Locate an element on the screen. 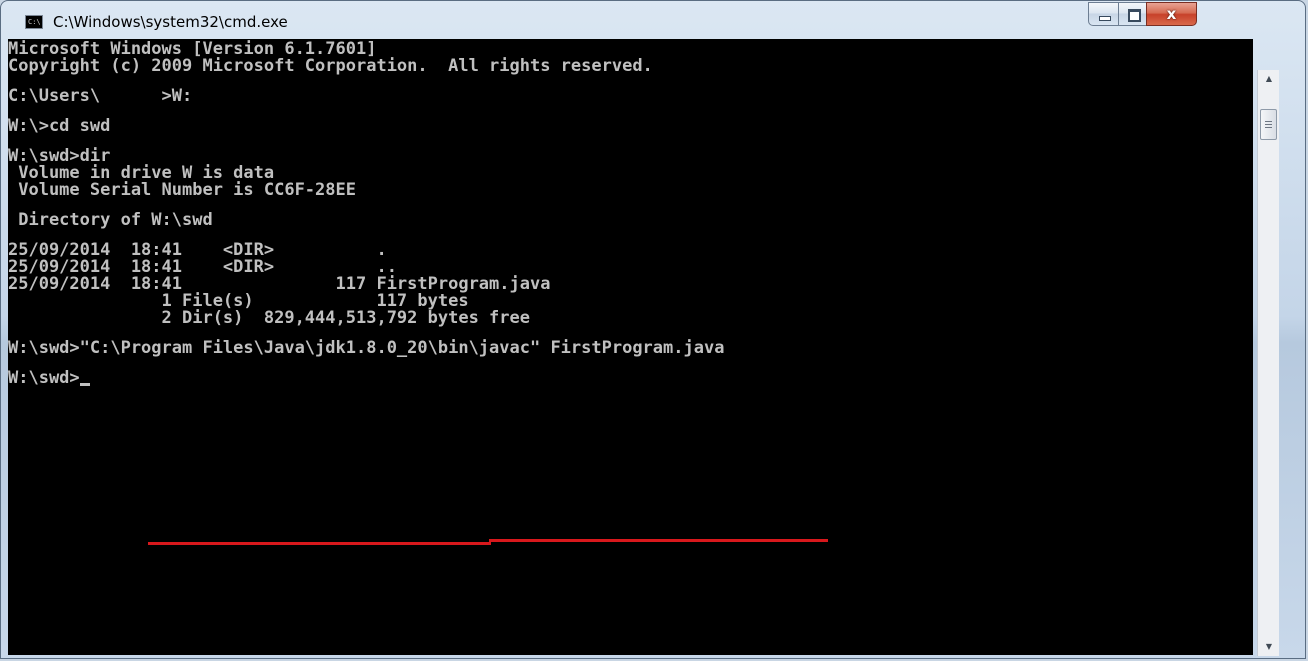  cmd-icon: C:\ is located at coordinates (34, 22).